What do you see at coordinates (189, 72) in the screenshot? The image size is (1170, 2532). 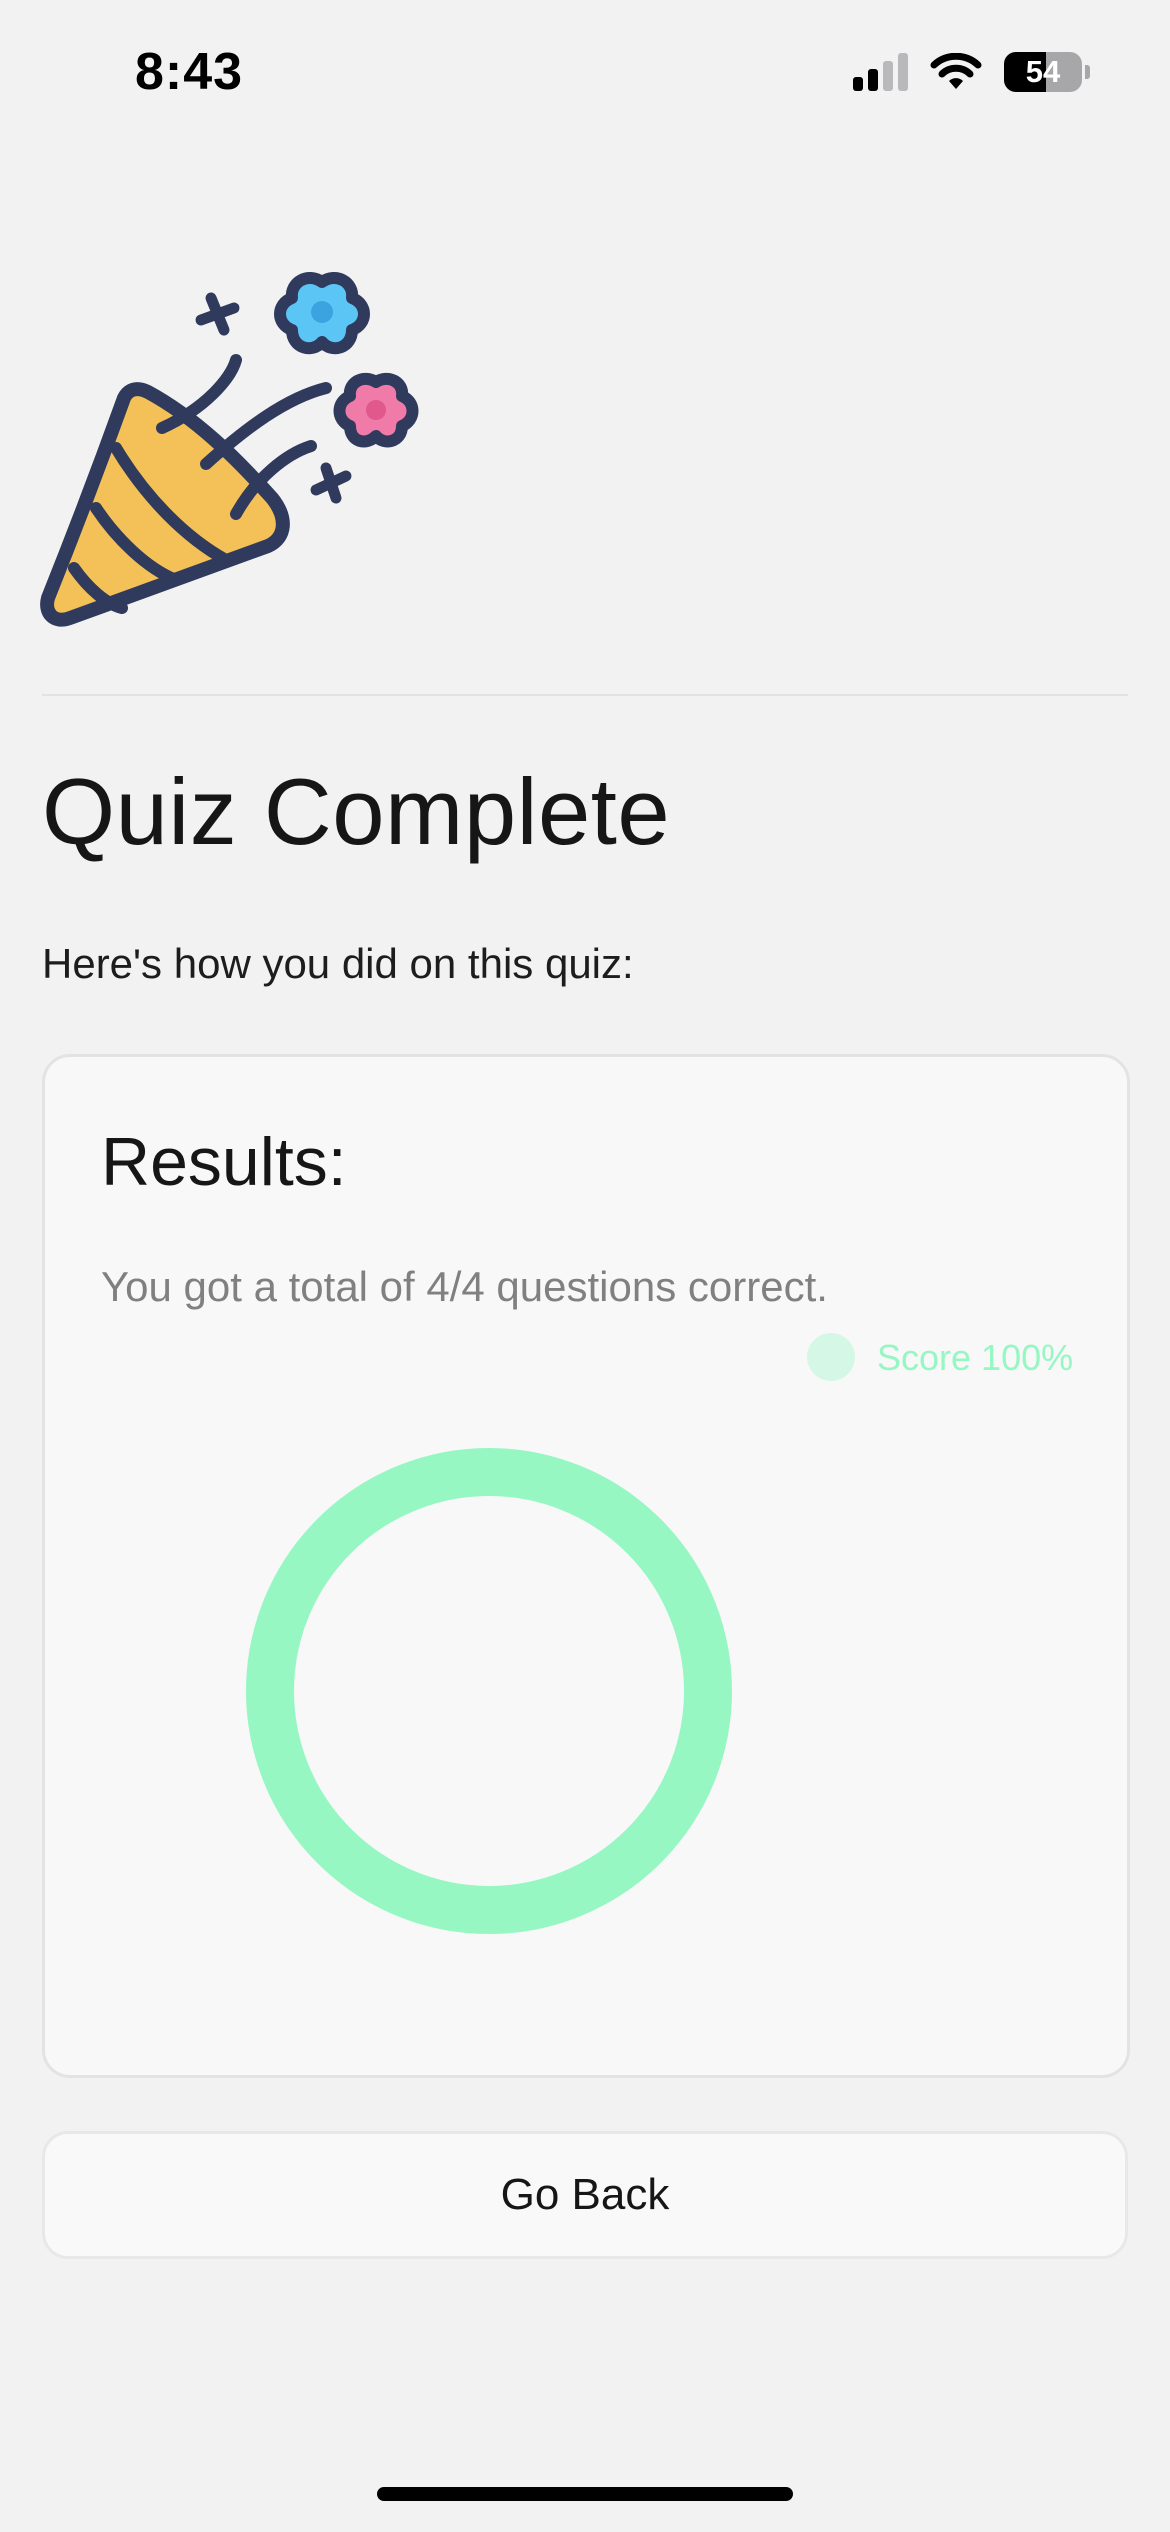 I see `status-time: 8:43` at bounding box center [189, 72].